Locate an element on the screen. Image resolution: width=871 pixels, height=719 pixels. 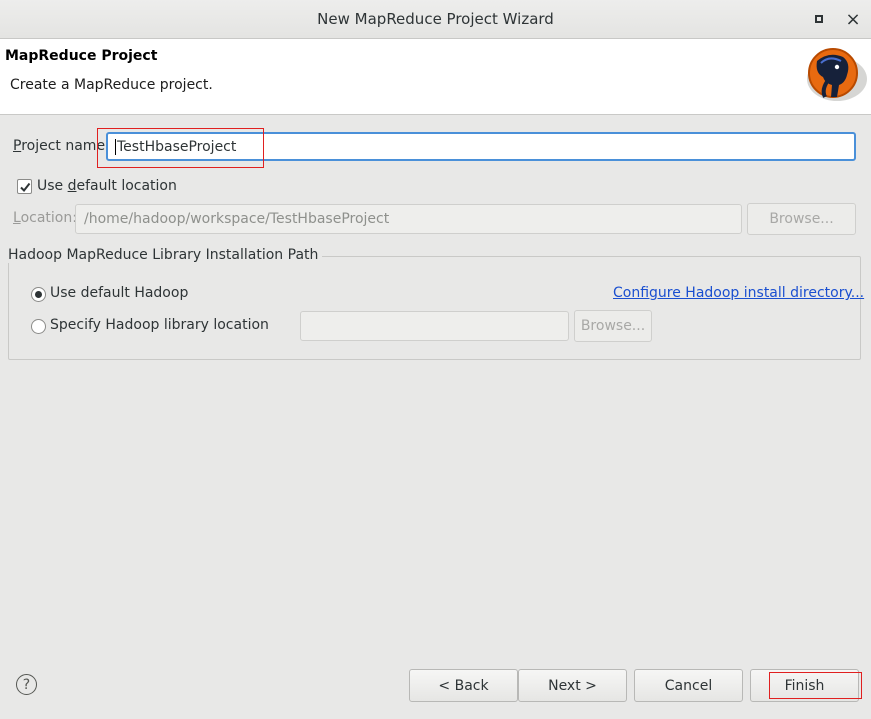
radio-selected-dot is located at coordinates (38, 294).